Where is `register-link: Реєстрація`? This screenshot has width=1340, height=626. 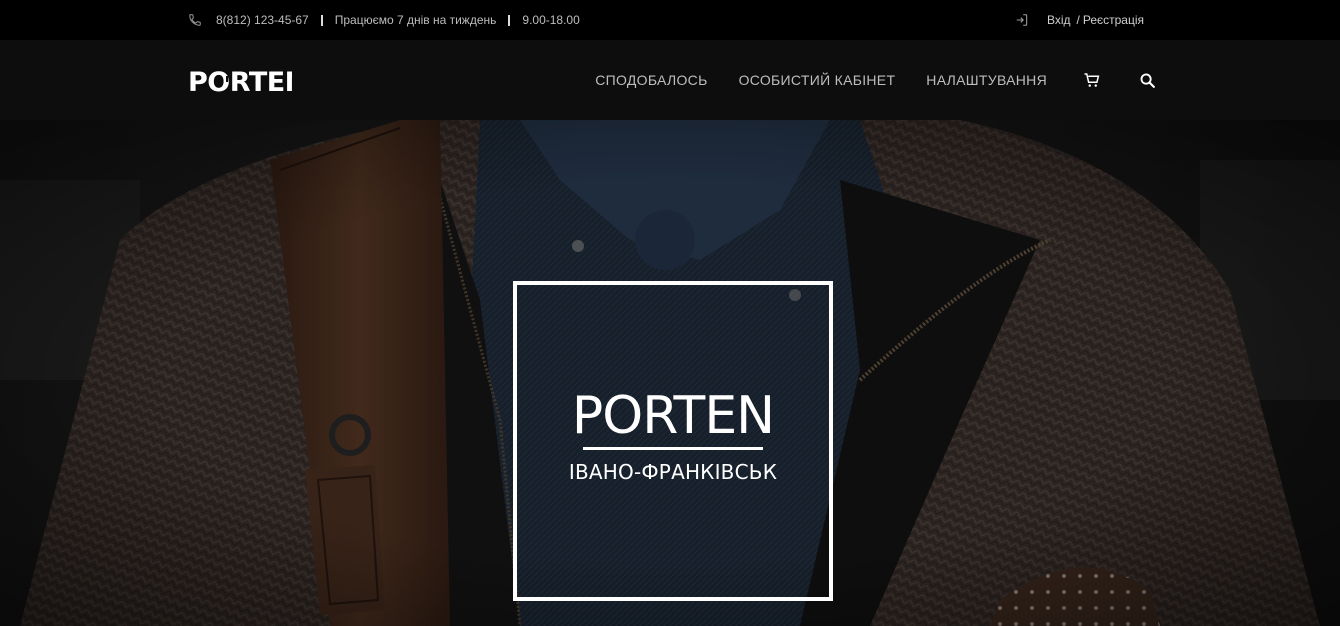 register-link: Реєстрація is located at coordinates (1113, 20).